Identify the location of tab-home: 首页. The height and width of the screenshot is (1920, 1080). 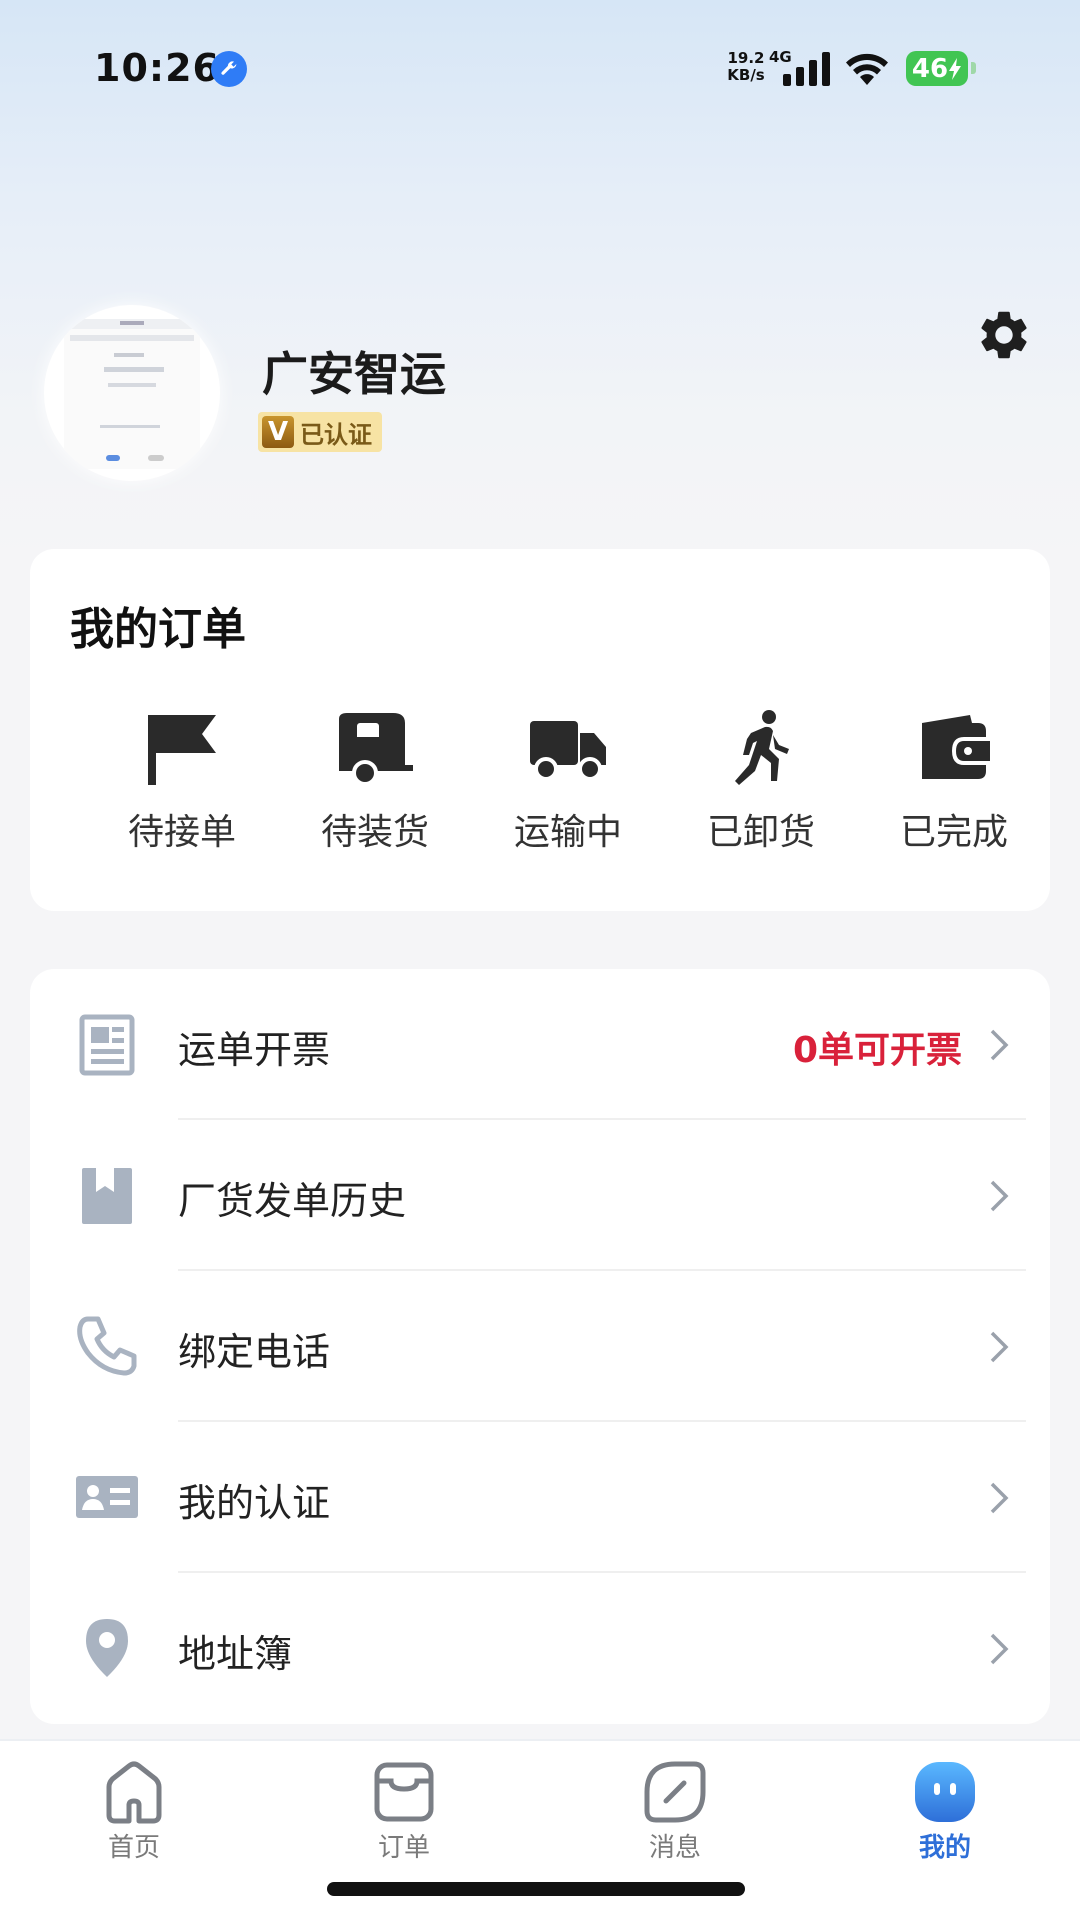
(134, 1811).